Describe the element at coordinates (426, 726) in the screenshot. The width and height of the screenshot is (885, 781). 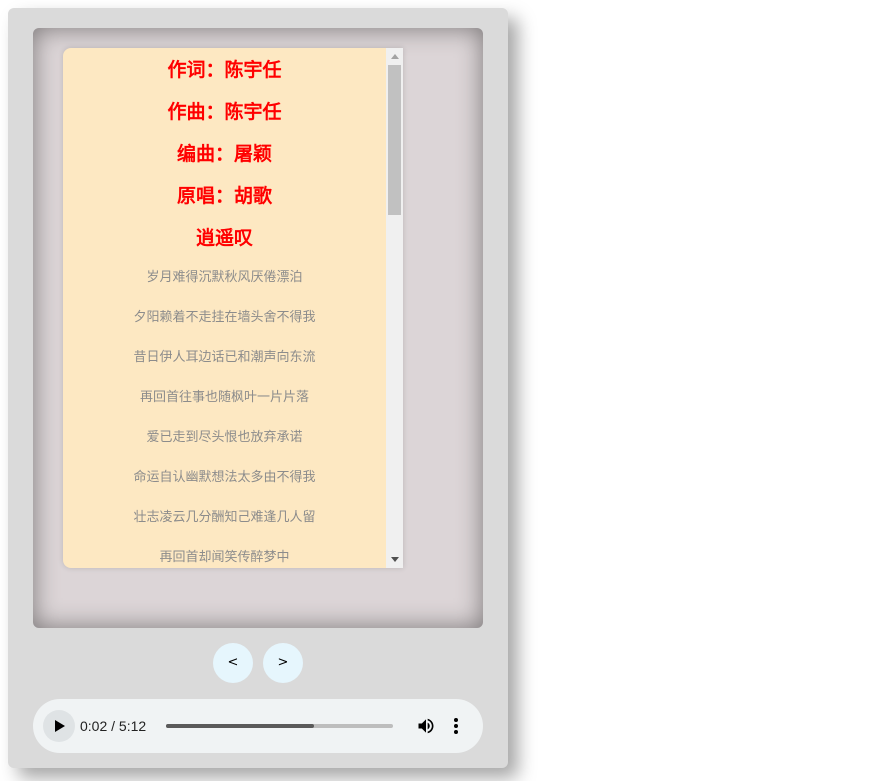
I see `volume-icon` at that location.